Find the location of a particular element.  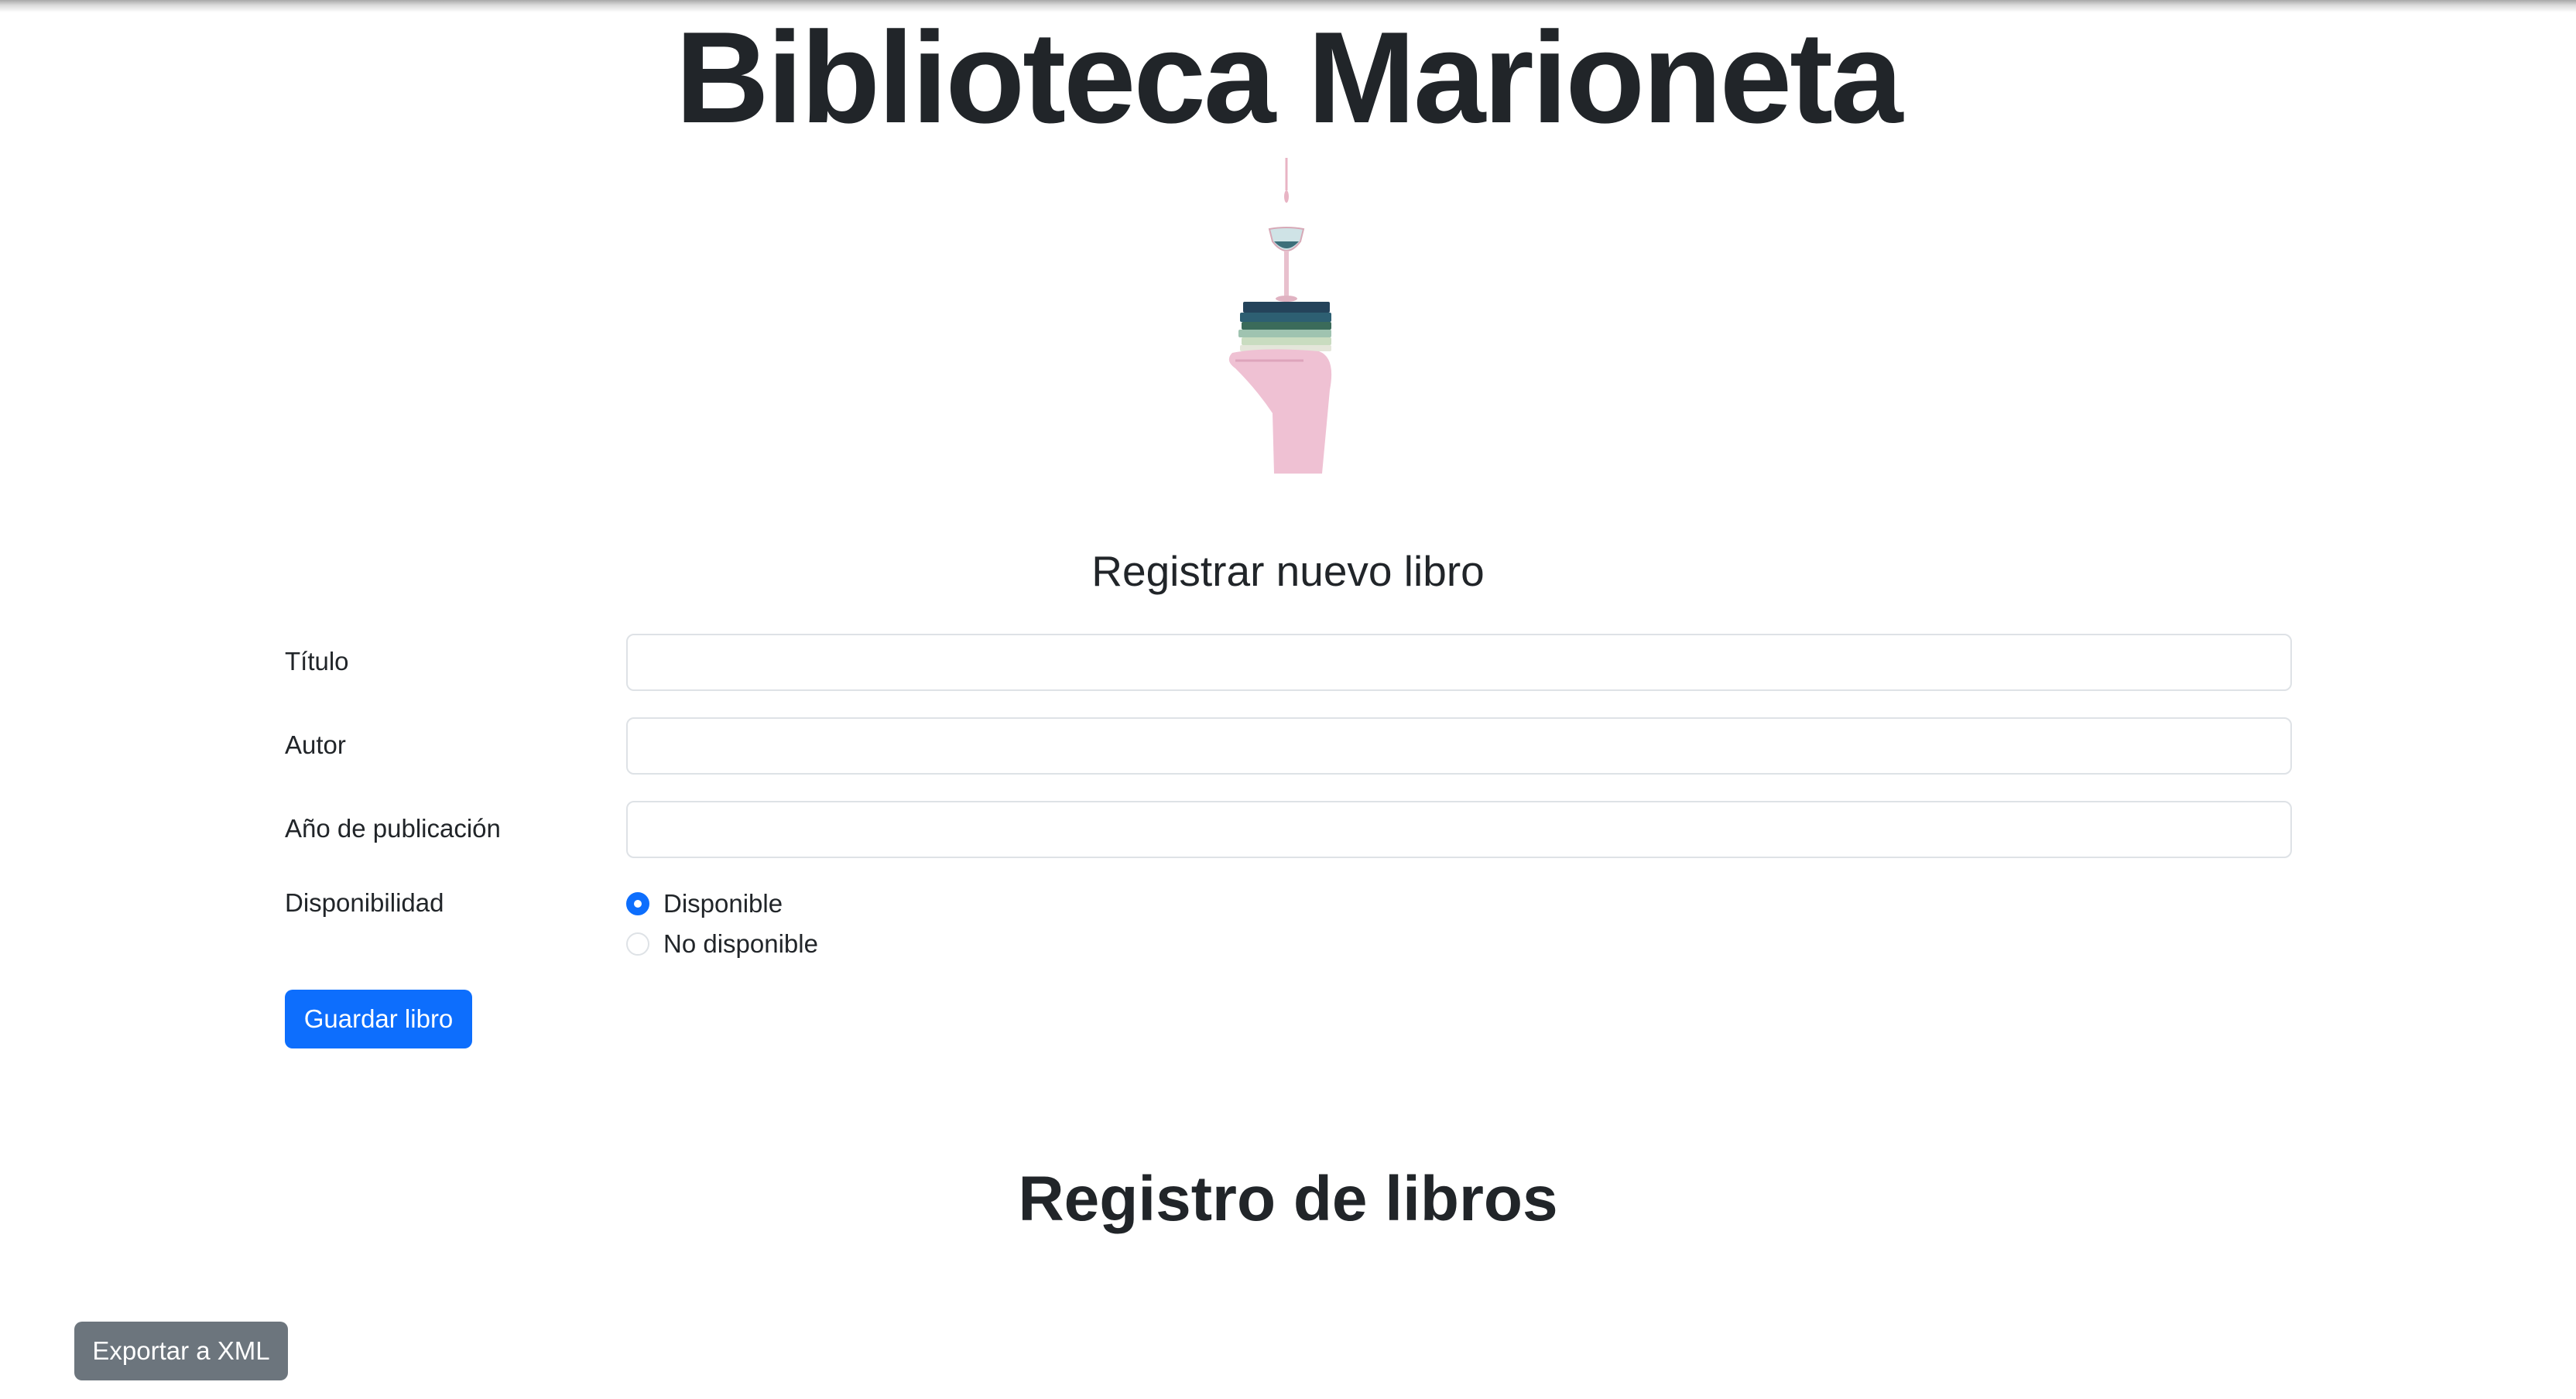

row-anio: Año de publicación is located at coordinates (1289, 829).